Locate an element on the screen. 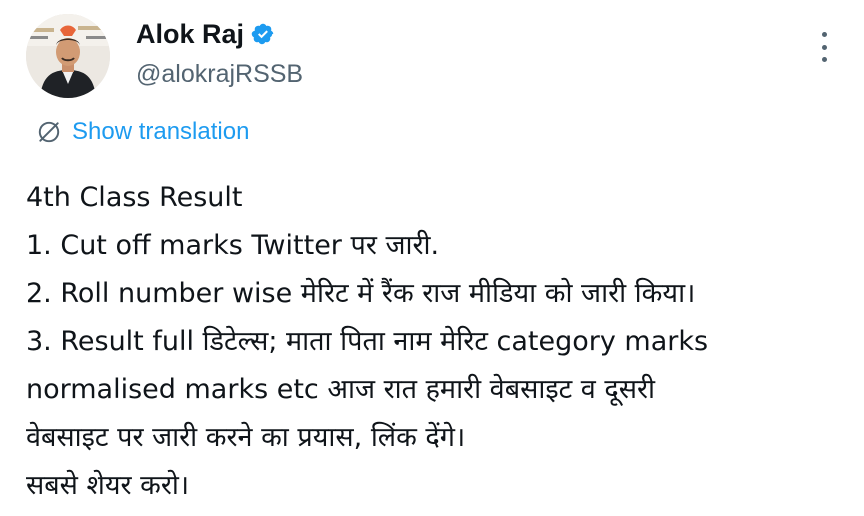  author-name-row: Alok Raj is located at coordinates (219, 34).